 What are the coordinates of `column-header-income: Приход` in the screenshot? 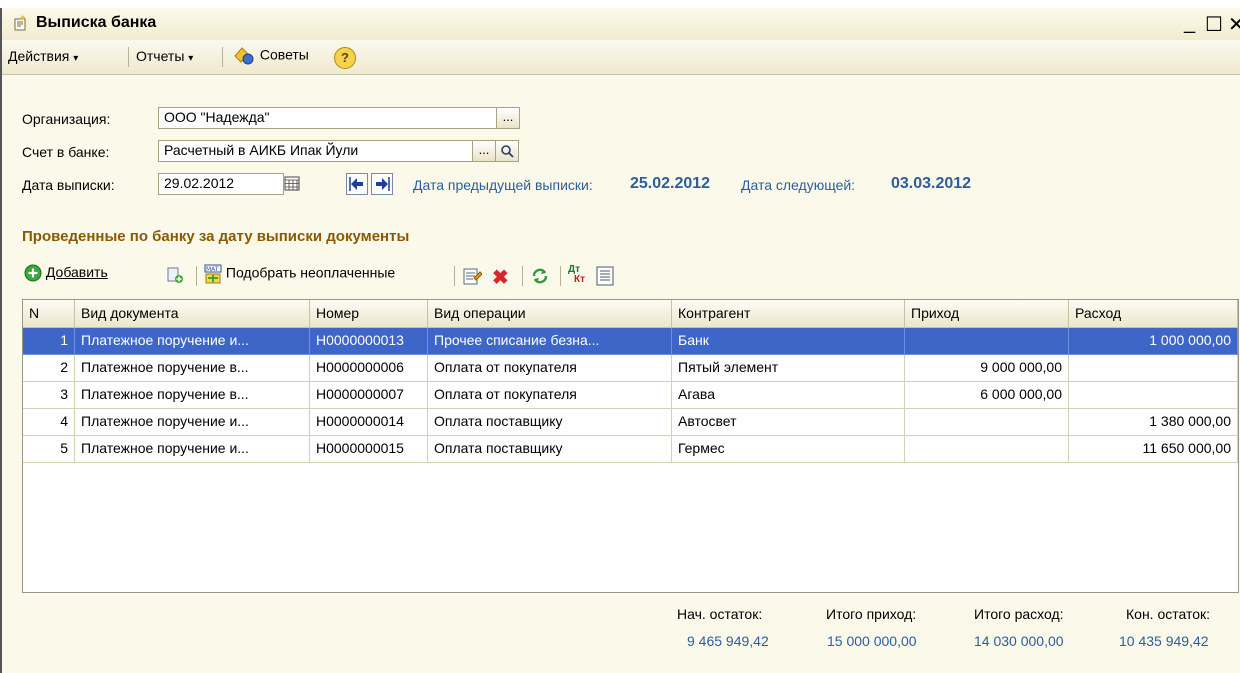 It's located at (987, 314).